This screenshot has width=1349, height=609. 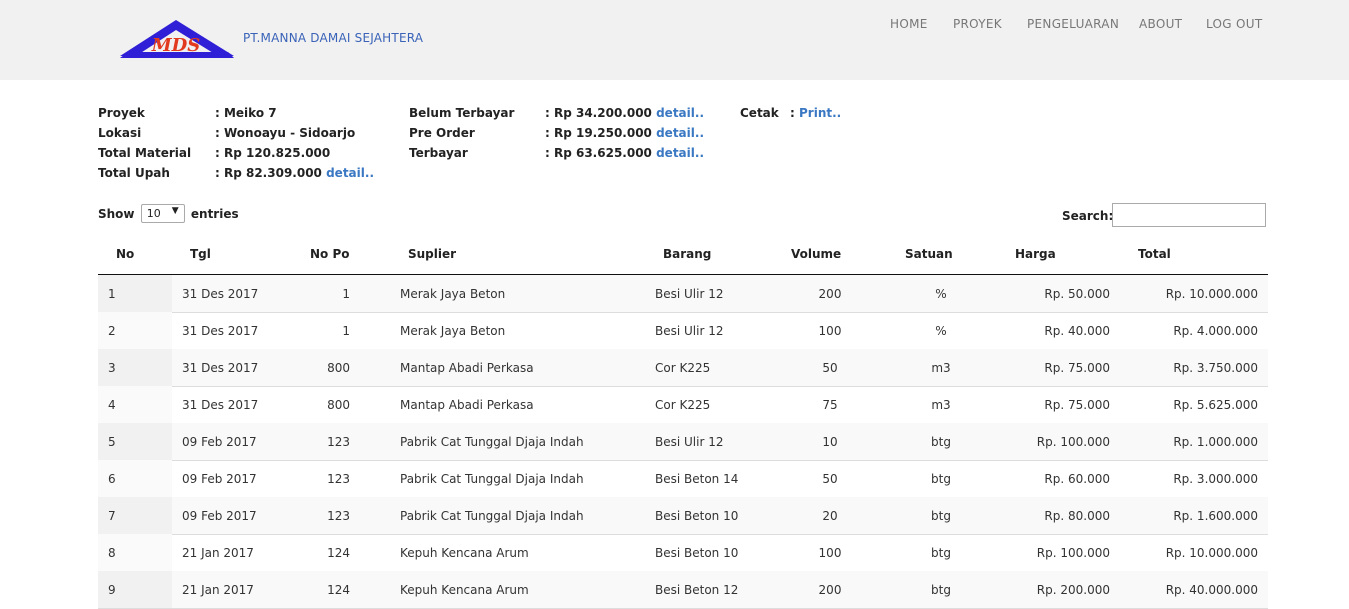 What do you see at coordinates (218, 553) in the screenshot?
I see `cell-tgl: 21 Jan 2017` at bounding box center [218, 553].